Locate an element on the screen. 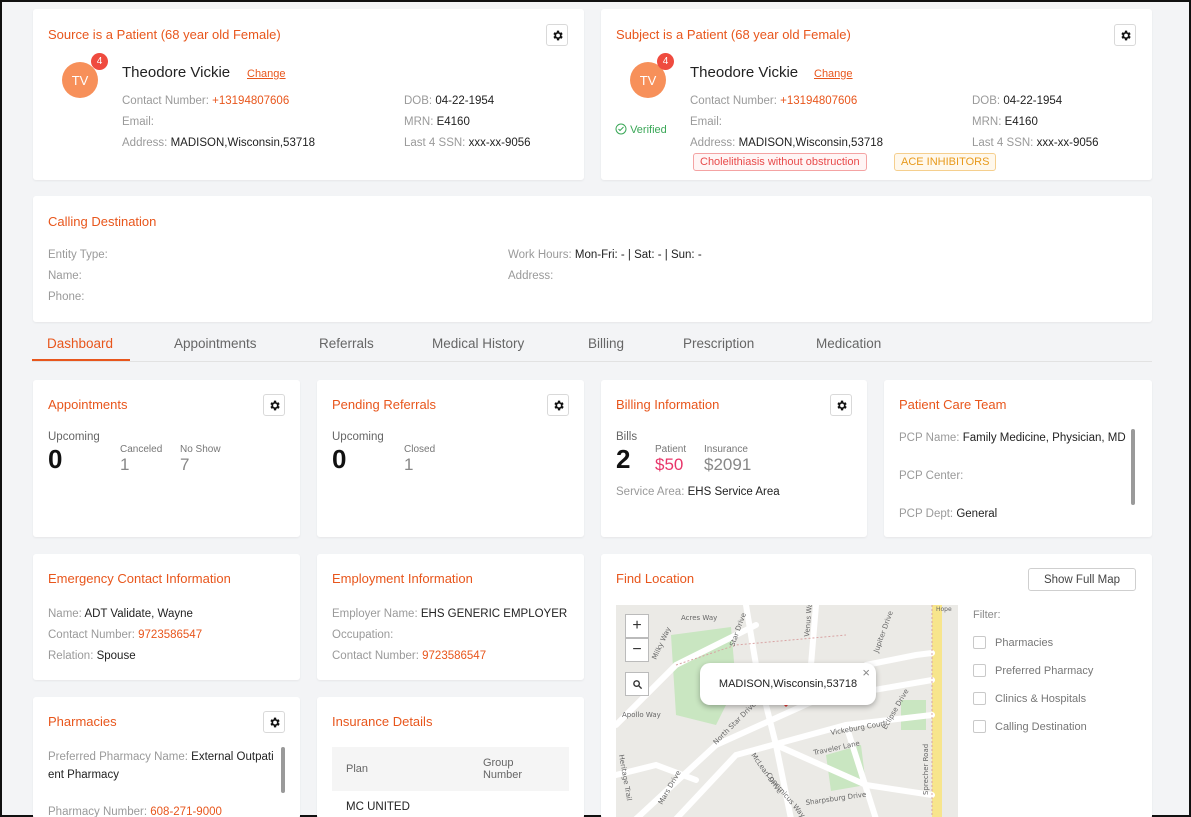 Image resolution: width=1191 pixels, height=817 pixels. source-dob-row: DOB: 04-22-1954 is located at coordinates (449, 101).